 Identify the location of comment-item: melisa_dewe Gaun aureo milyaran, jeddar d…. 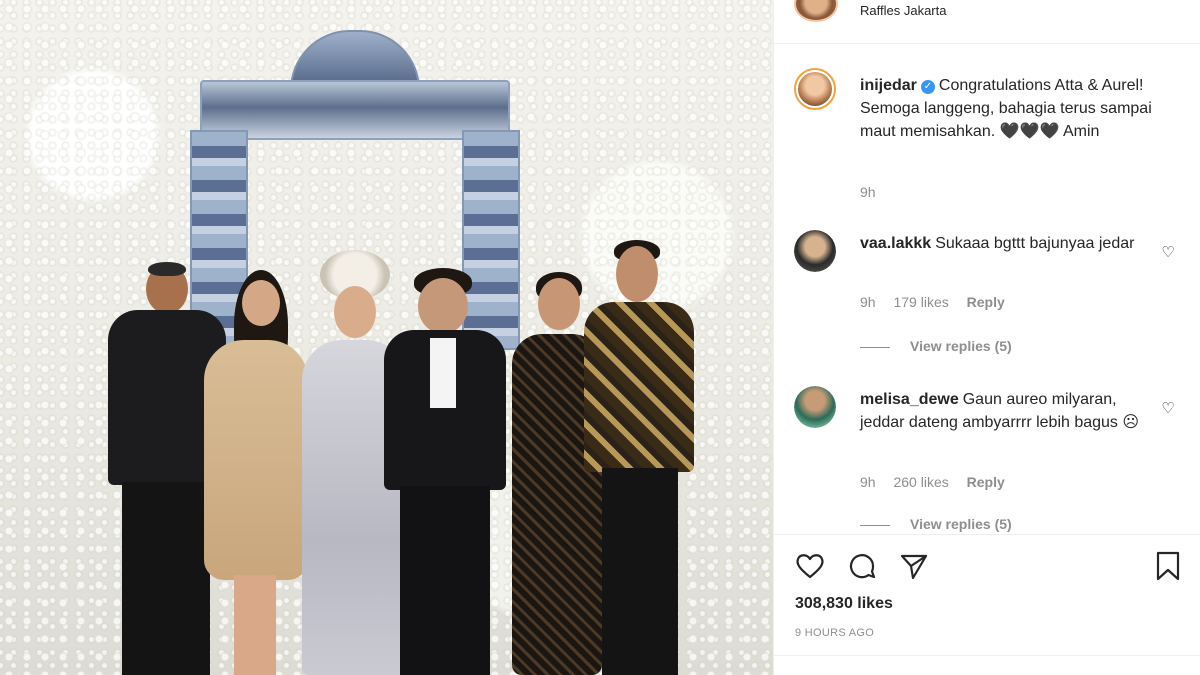
(989, 460).